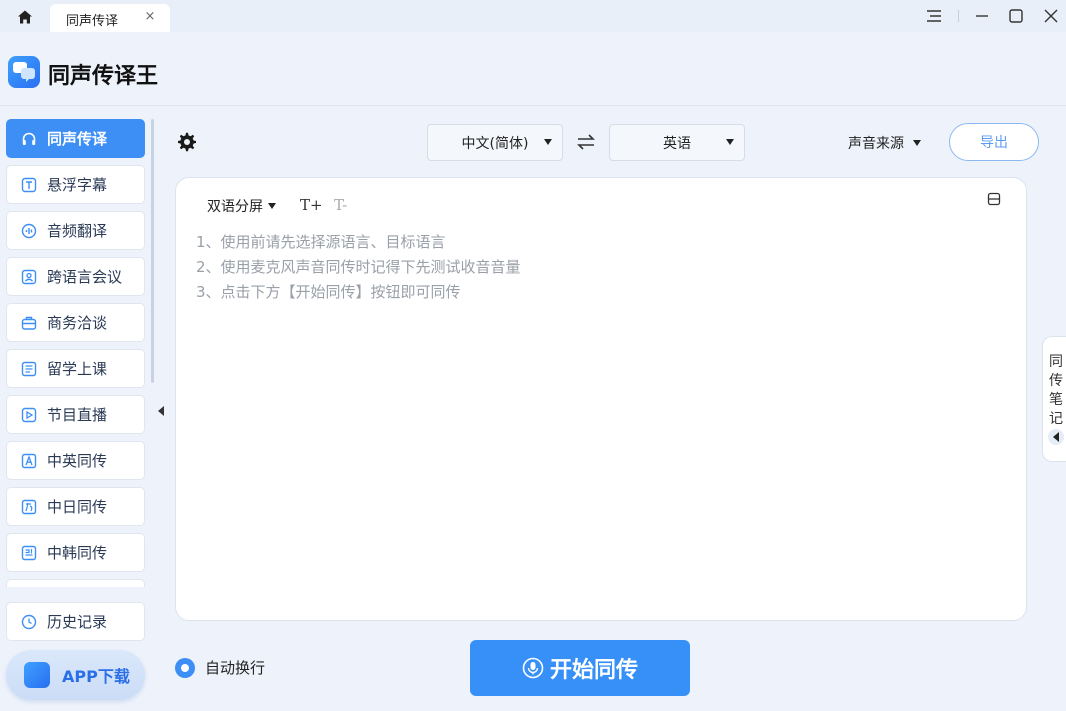  What do you see at coordinates (29, 461) in the screenshot?
I see `letter-a-icon` at bounding box center [29, 461].